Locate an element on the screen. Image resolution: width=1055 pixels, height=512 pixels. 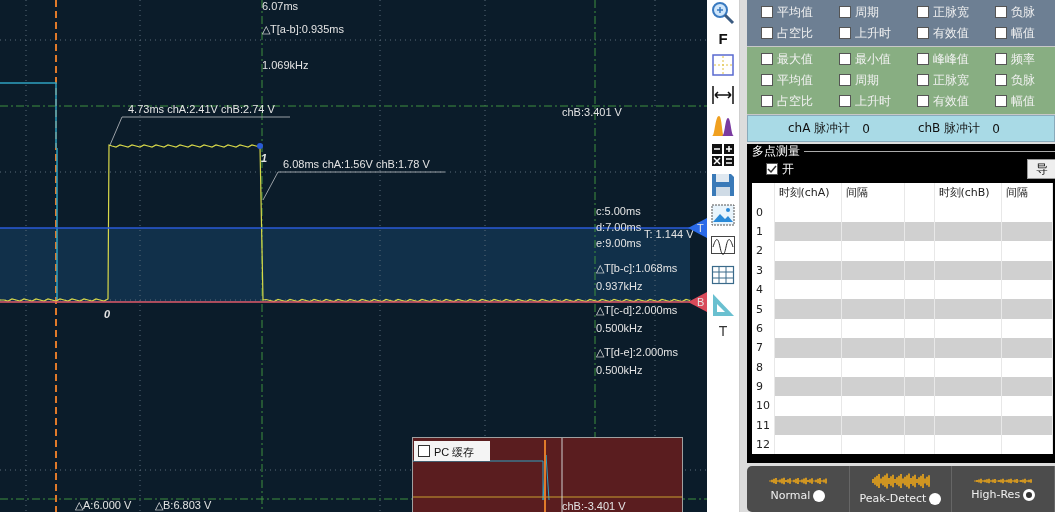
row-number: 7 is located at coordinates (763, 348).